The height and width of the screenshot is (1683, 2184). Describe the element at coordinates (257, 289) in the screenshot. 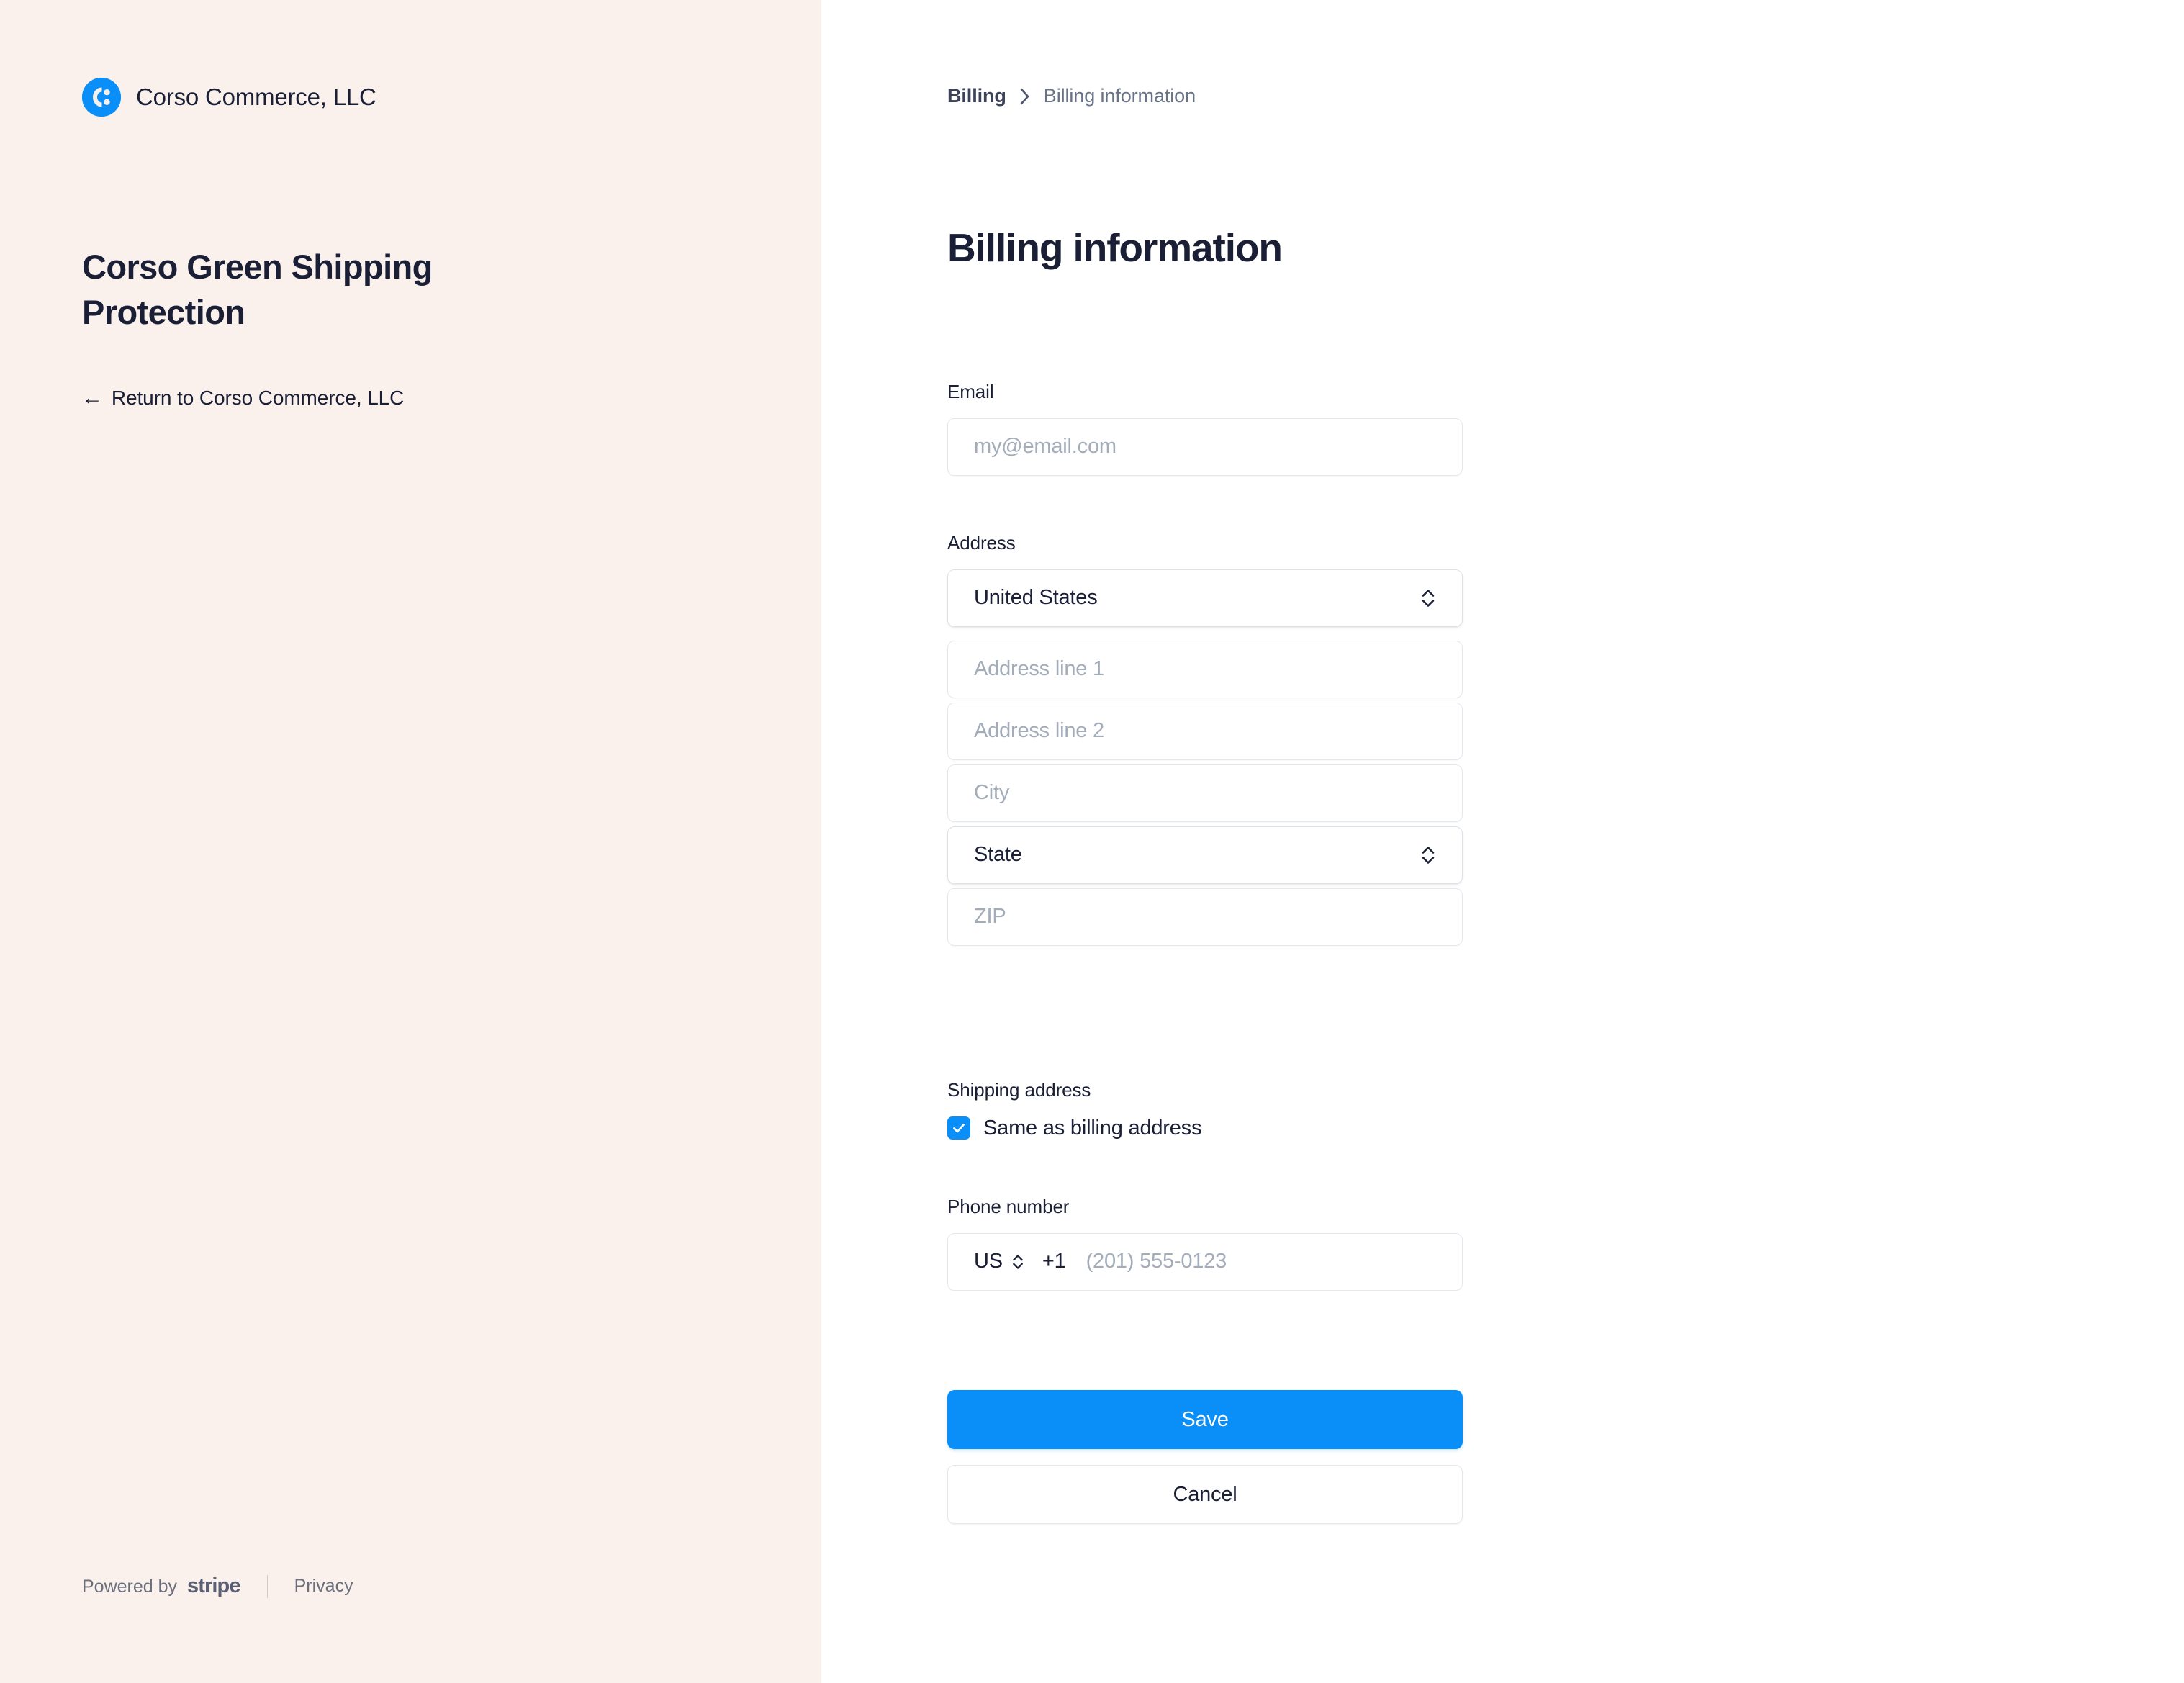

I see `product-title: Corso Green Shipping Protection` at that location.